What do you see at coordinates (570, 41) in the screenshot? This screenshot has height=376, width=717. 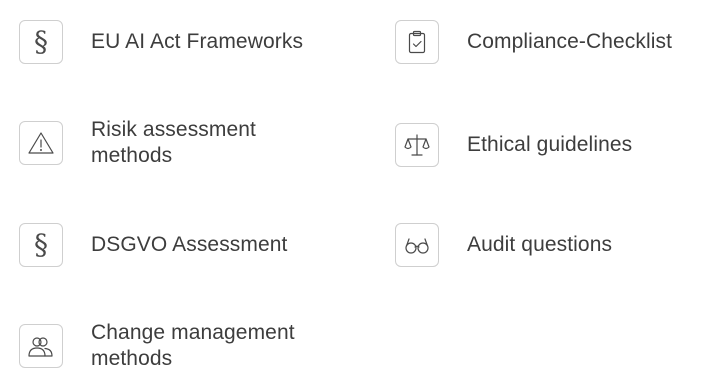 I see `list-item-label: Compliance-Checklist` at bounding box center [570, 41].